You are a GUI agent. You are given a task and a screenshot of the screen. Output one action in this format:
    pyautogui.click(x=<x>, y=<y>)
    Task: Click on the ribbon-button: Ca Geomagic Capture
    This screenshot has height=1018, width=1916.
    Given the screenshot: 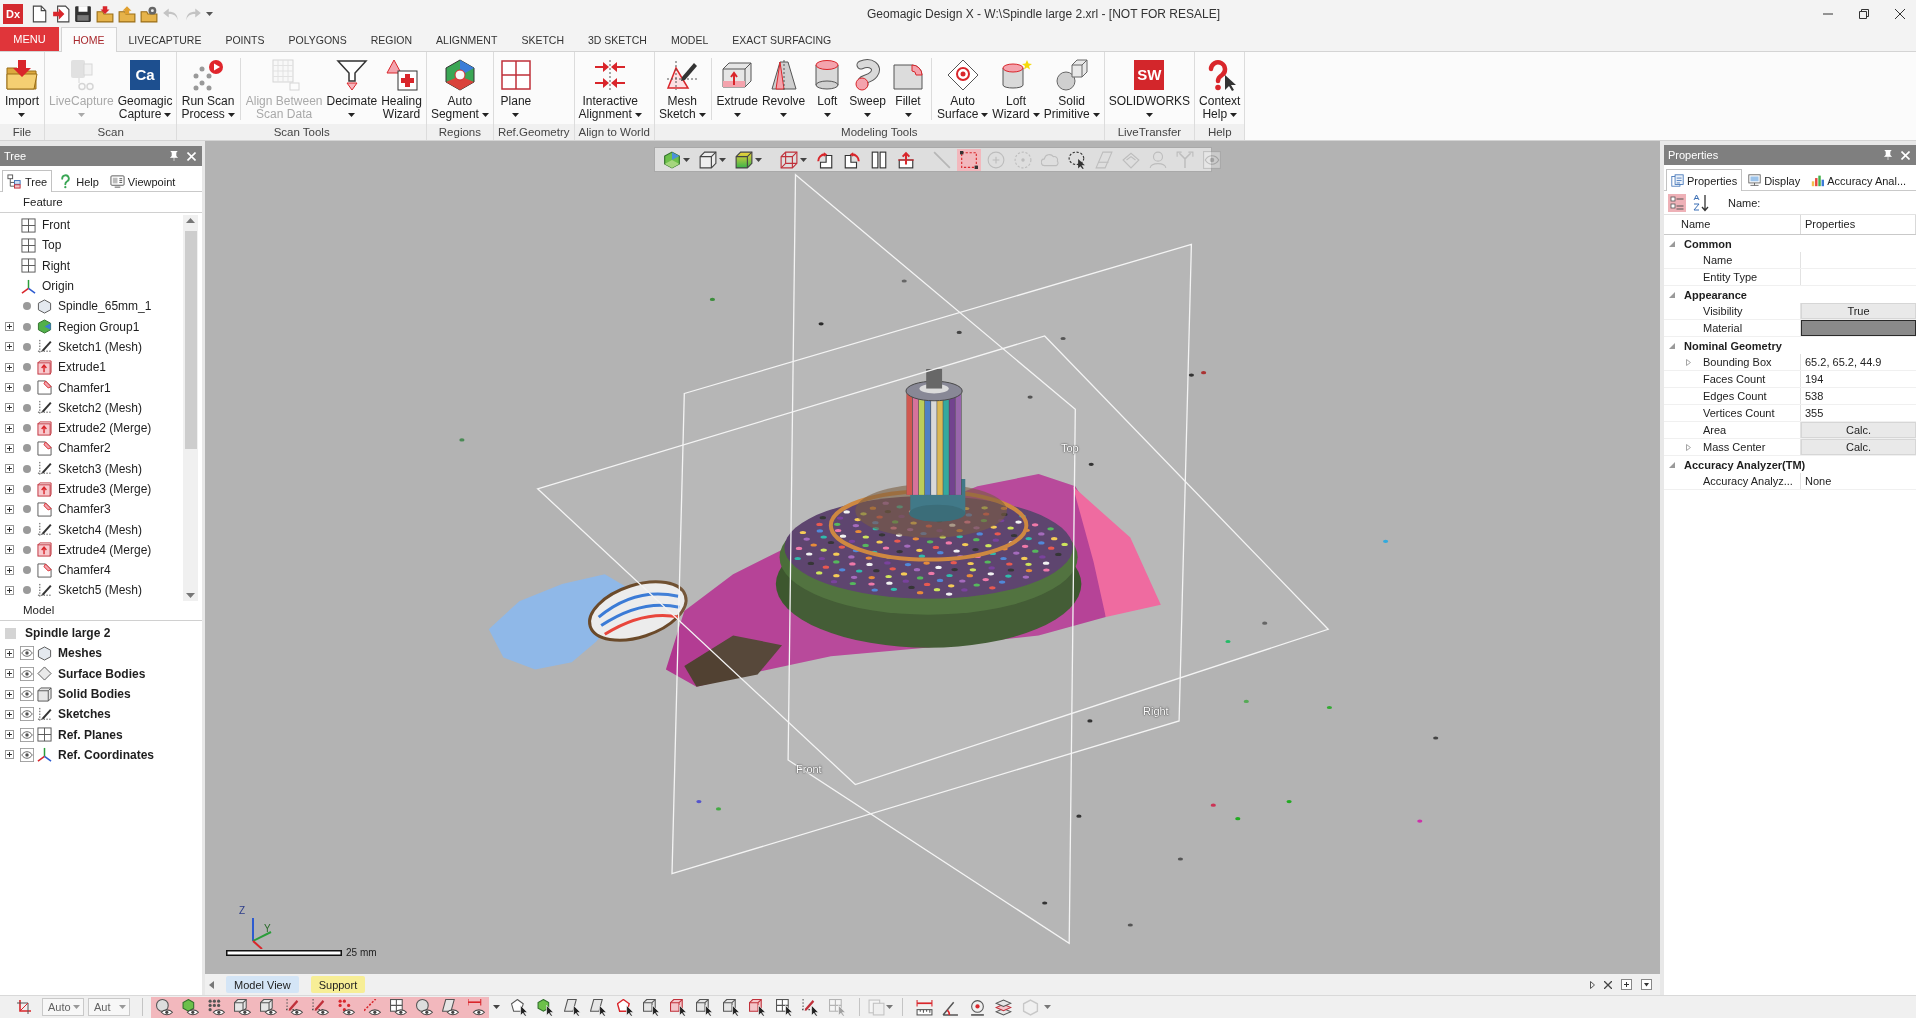 What is the action you would take?
    pyautogui.click(x=145, y=88)
    